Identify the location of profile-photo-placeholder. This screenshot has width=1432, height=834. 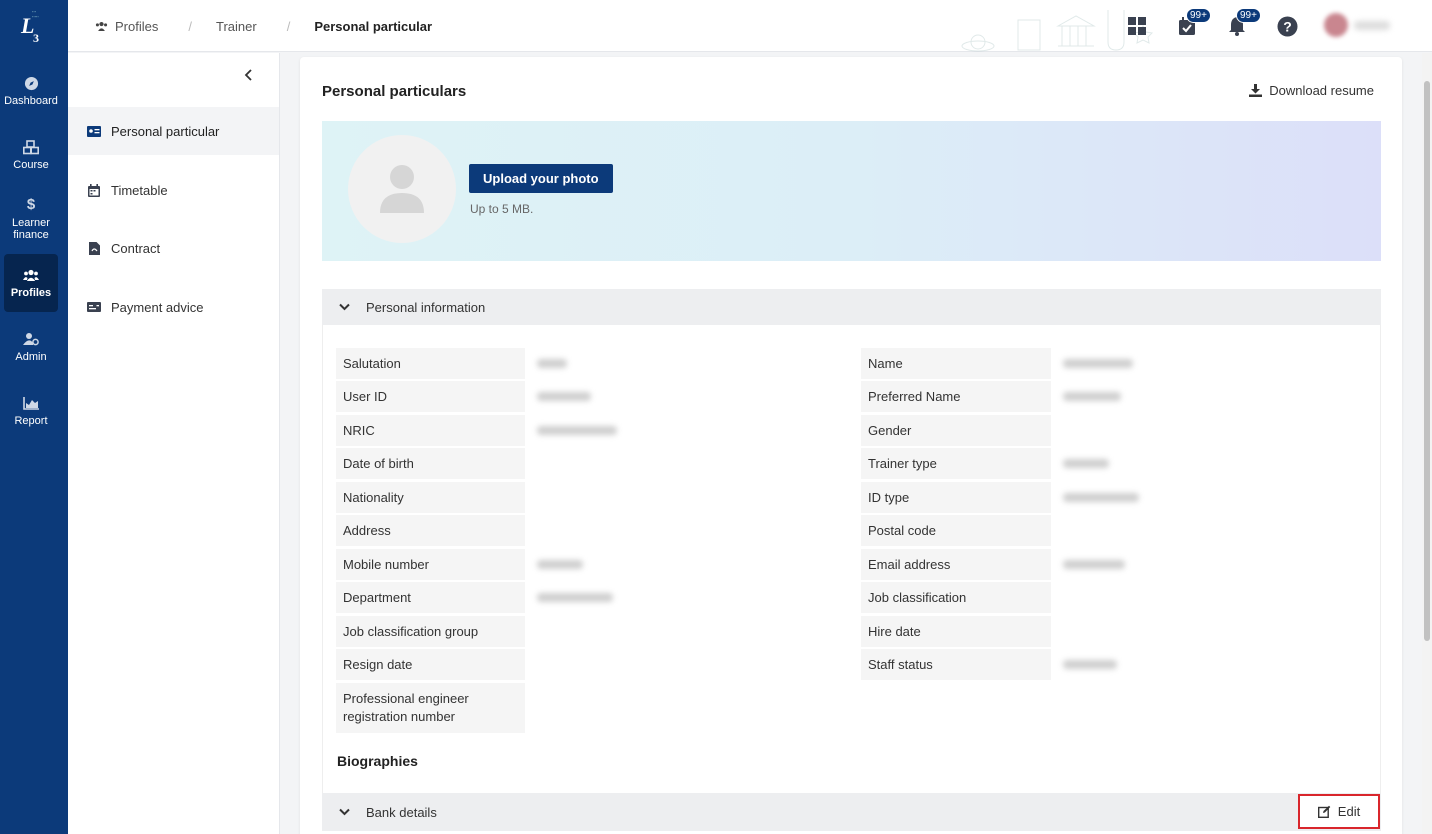
(402, 189).